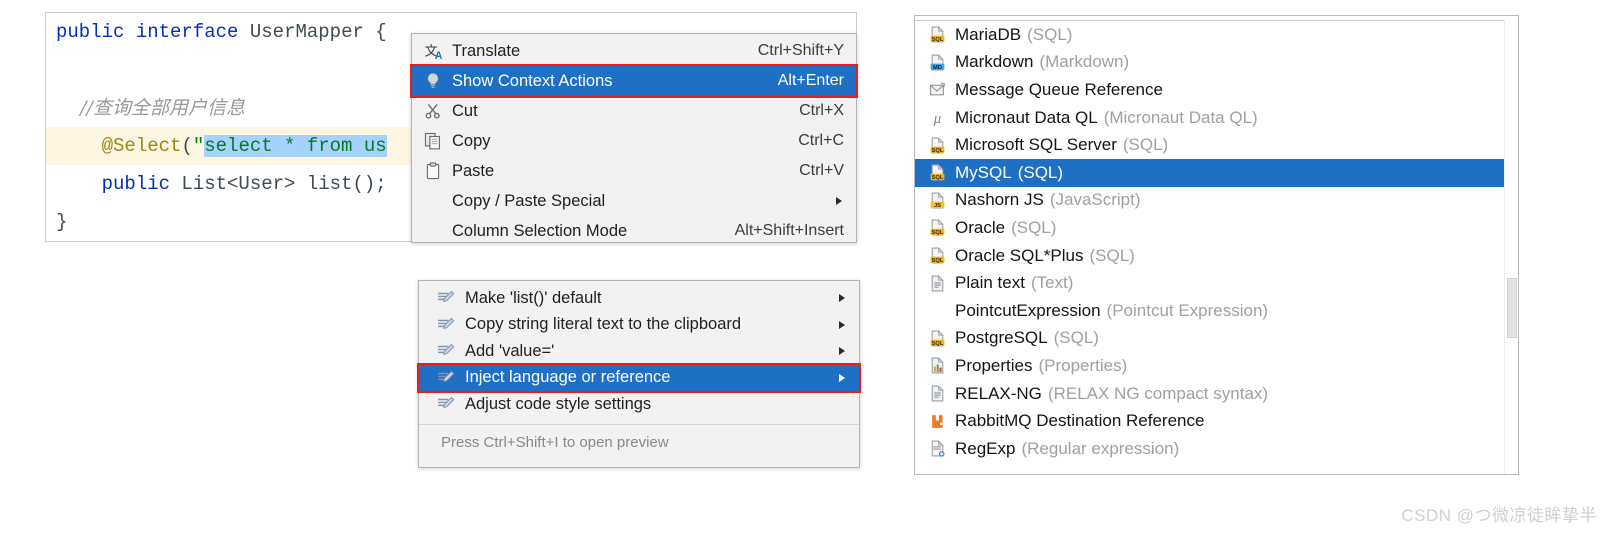  What do you see at coordinates (568, 377) in the screenshot?
I see `intention-menu-item-label: Inject language or reference` at bounding box center [568, 377].